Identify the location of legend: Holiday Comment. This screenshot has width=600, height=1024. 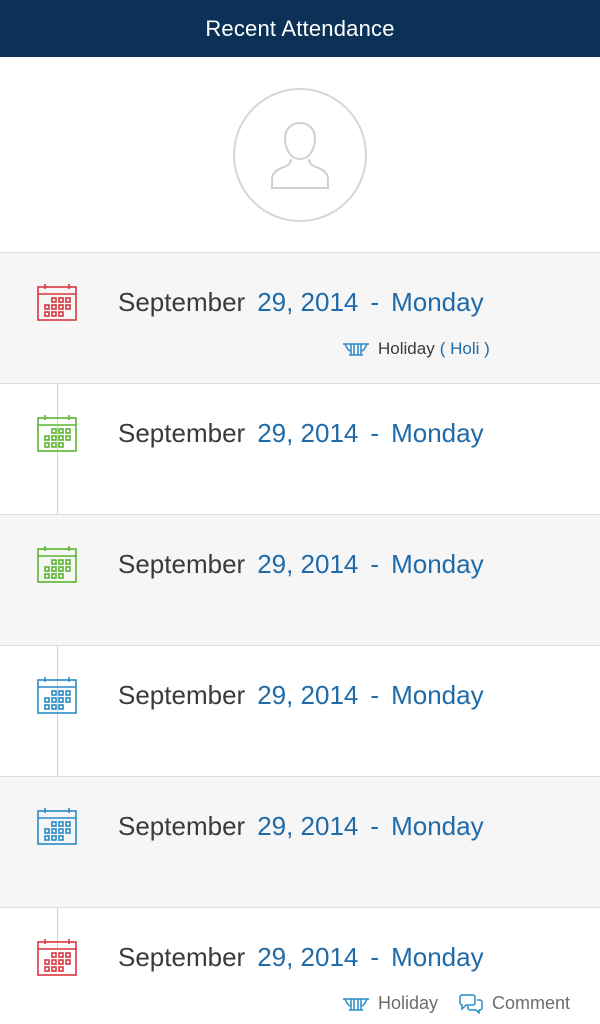
(456, 1003).